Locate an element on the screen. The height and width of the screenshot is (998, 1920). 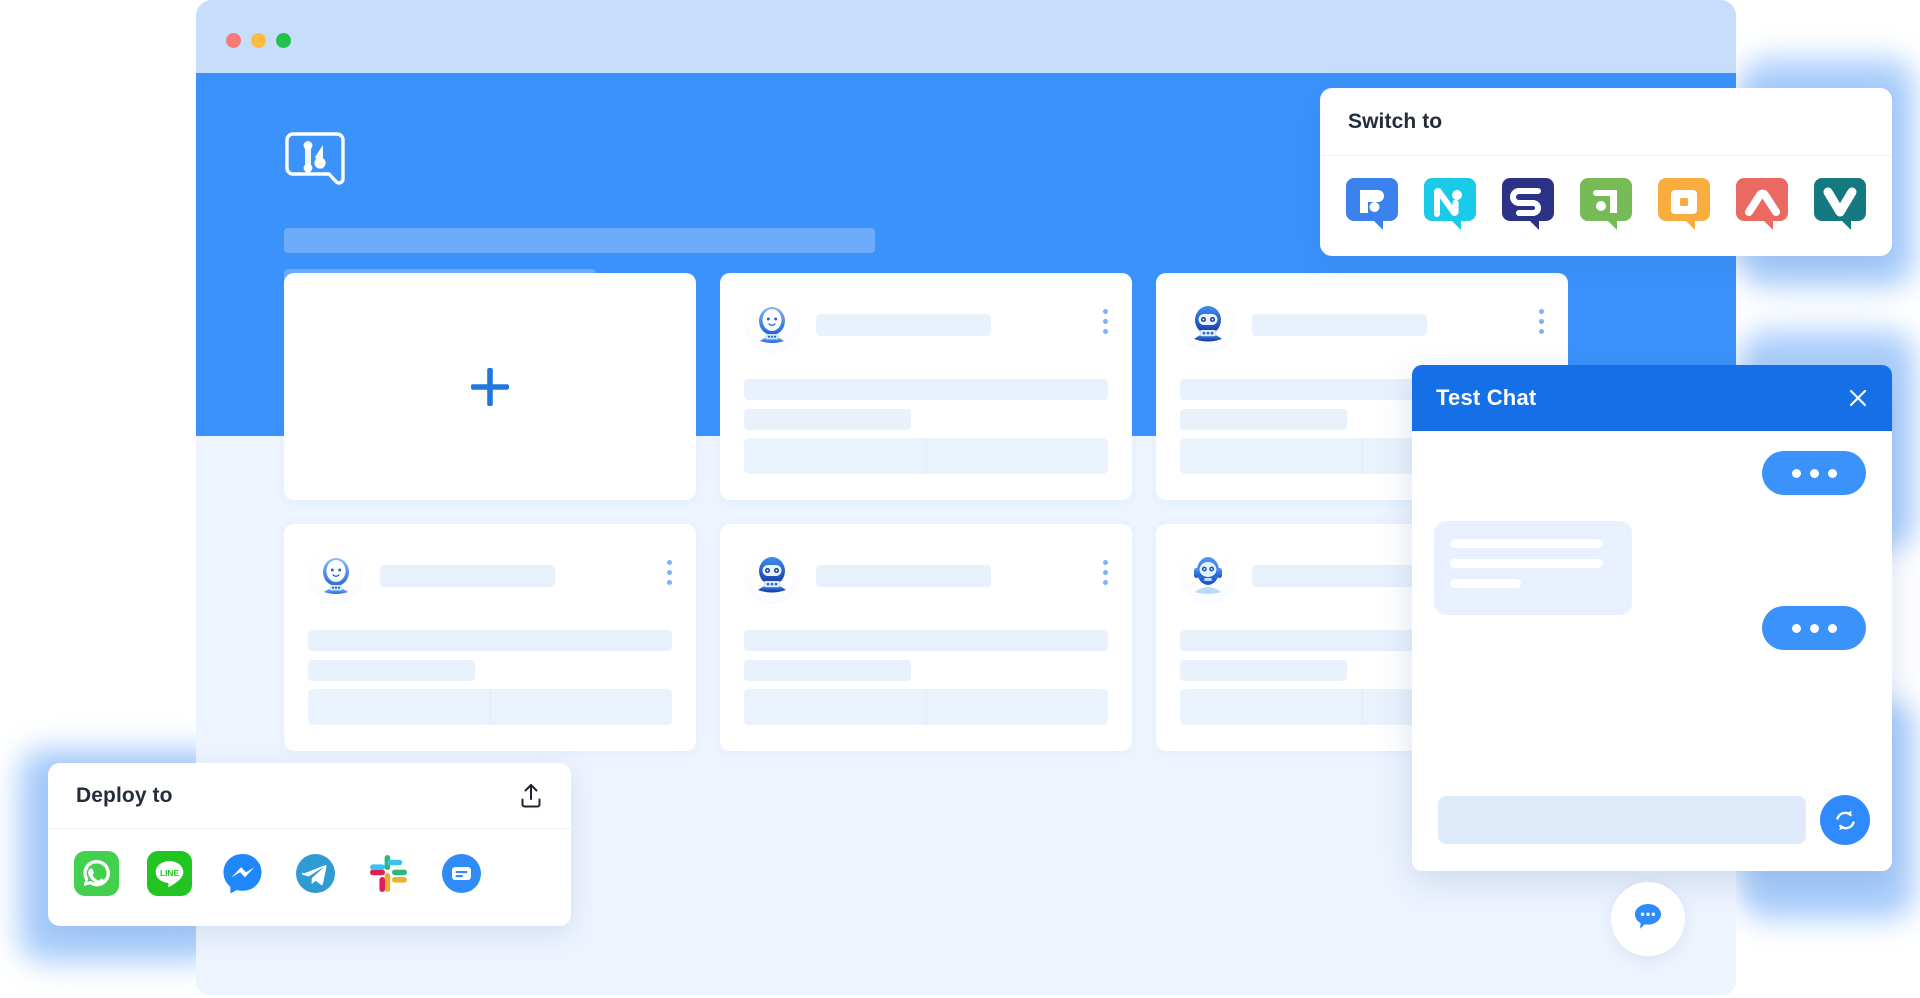
deploy-to-panel: Deploy to LINE is located at coordinates (309, 844).